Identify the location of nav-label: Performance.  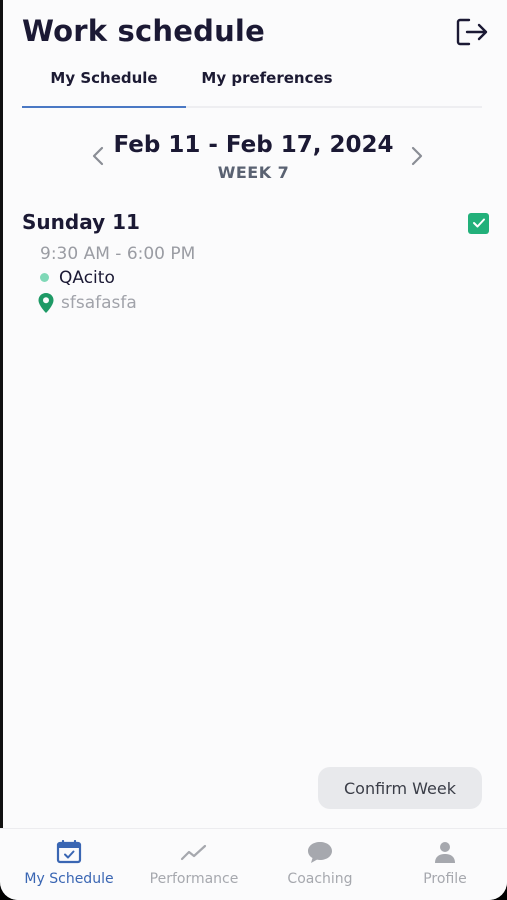
(194, 879).